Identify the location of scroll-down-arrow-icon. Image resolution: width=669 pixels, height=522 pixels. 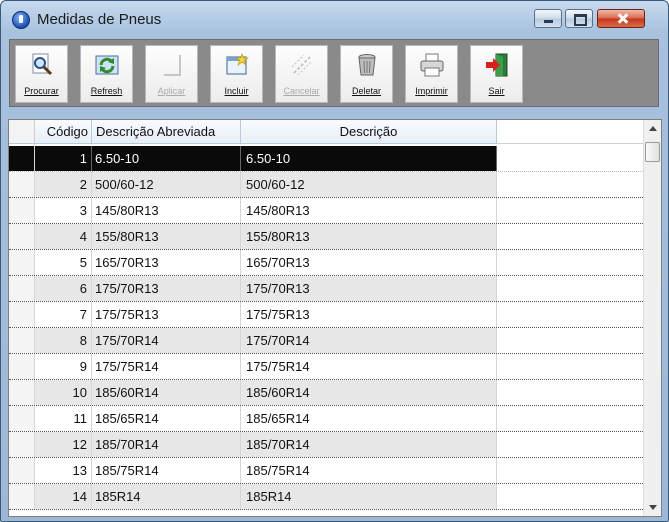
(652, 507).